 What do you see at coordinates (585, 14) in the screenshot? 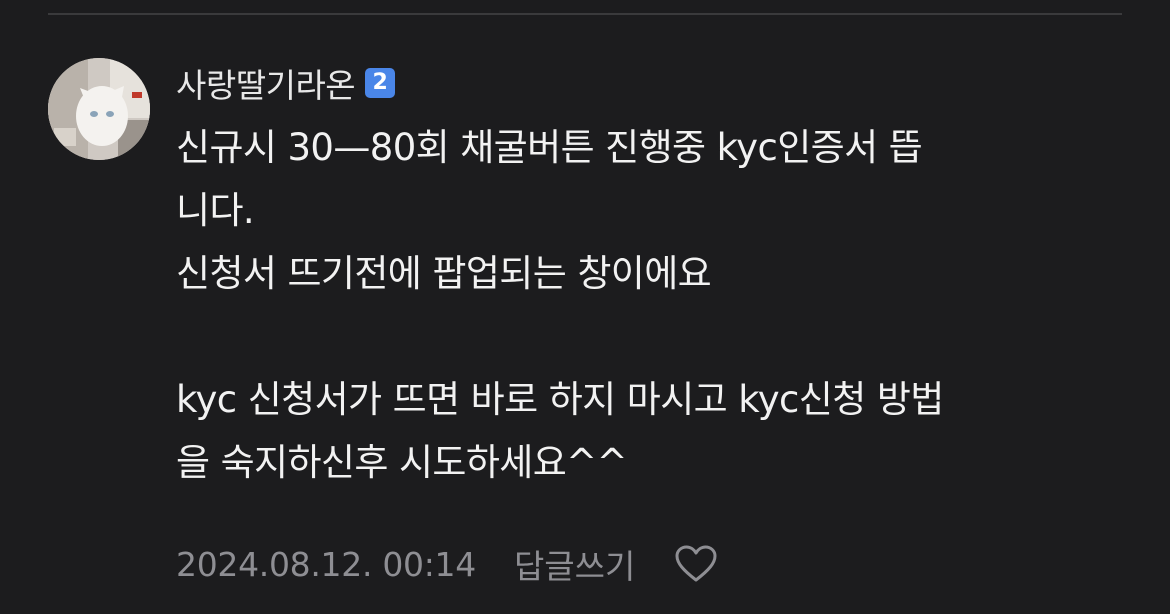
I see `top-divider` at bounding box center [585, 14].